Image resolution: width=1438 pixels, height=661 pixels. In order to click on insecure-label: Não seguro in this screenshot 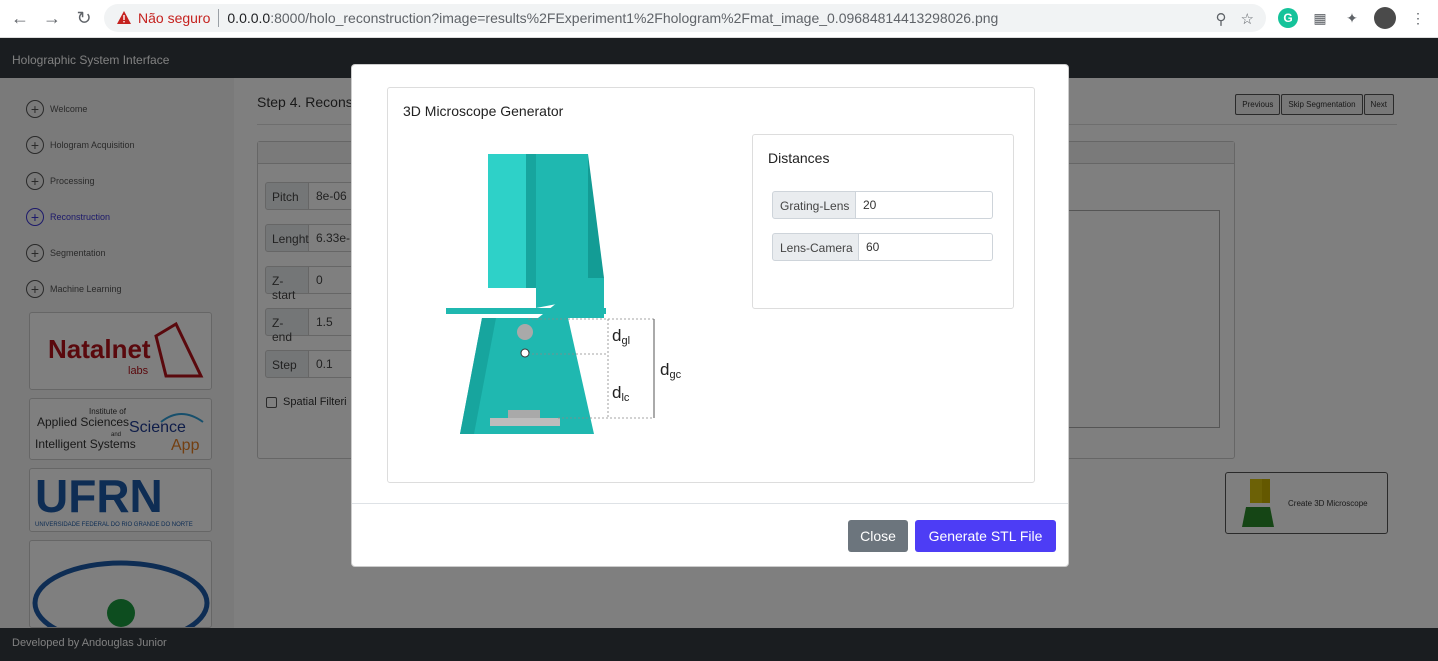, I will do `click(174, 18)`.